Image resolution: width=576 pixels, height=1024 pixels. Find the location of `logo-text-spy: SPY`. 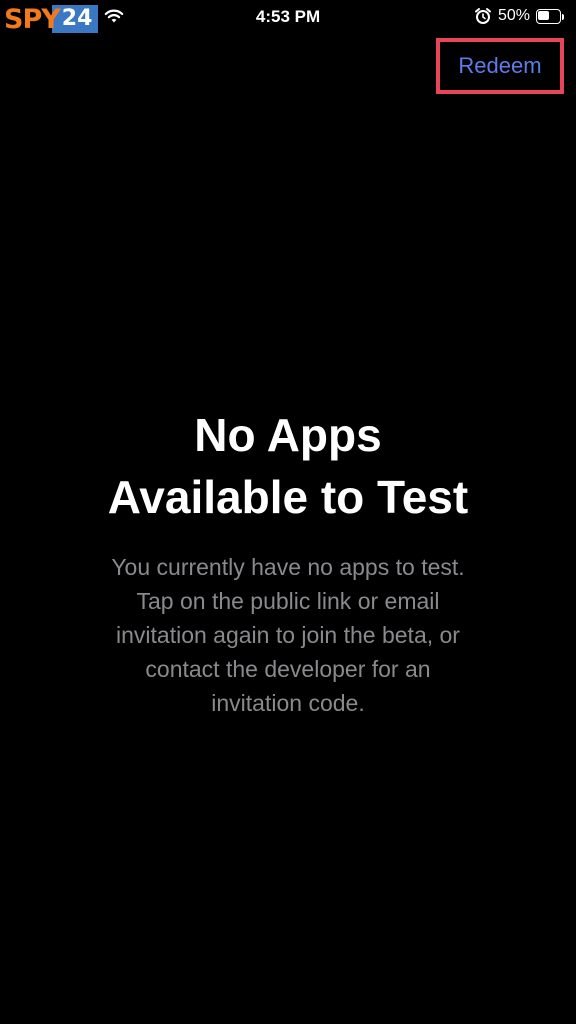

logo-text-spy: SPY is located at coordinates (32, 19).